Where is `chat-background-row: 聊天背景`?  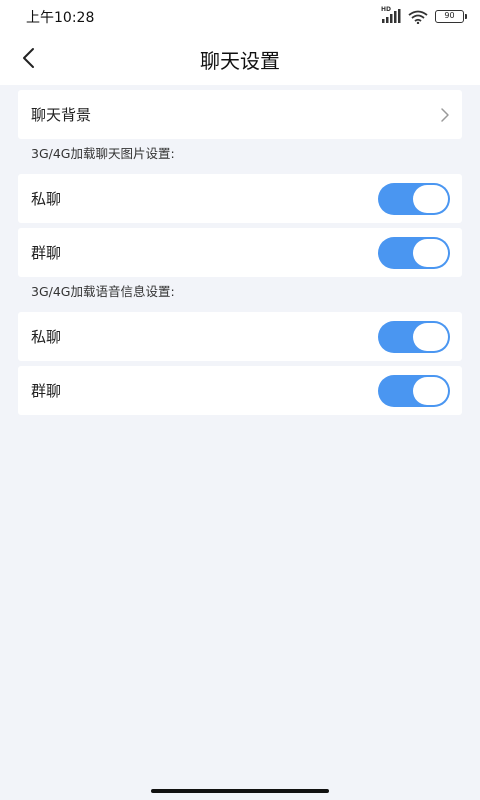
chat-background-row: 聊天背景 is located at coordinates (240, 114).